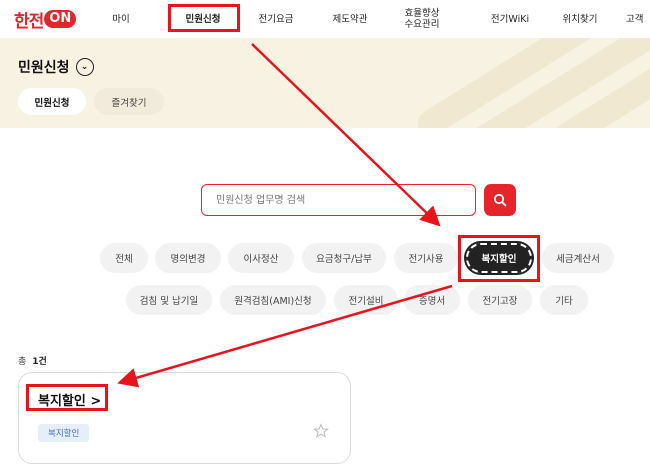 This screenshot has width=650, height=476. Describe the element at coordinates (129, 101) in the screenshot. I see `tab-favorites: 즐겨찾기` at that location.